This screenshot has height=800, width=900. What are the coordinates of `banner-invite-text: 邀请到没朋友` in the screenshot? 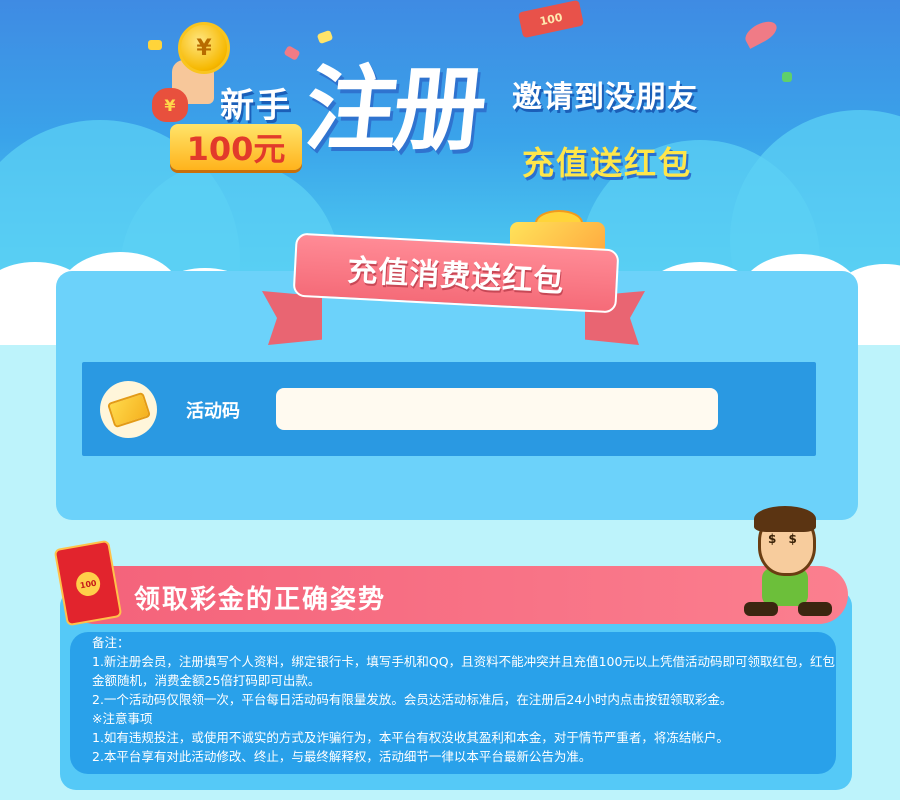 It's located at (605, 97).